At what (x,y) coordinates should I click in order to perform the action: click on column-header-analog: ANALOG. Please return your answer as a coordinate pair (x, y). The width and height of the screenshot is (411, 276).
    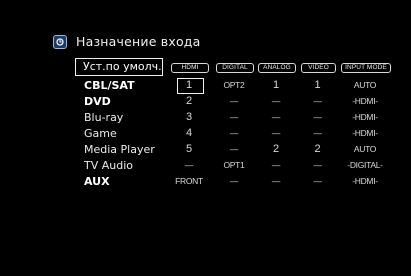
    Looking at the image, I should click on (277, 68).